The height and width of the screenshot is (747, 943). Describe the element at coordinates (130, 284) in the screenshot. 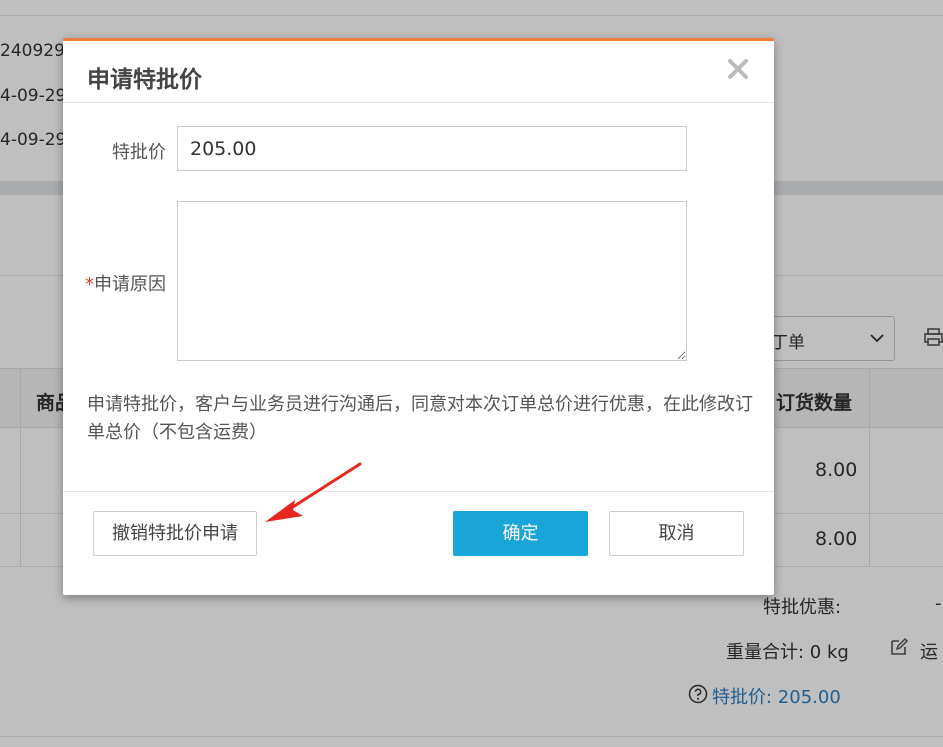

I see `reason-label-text: 申请原因` at that location.